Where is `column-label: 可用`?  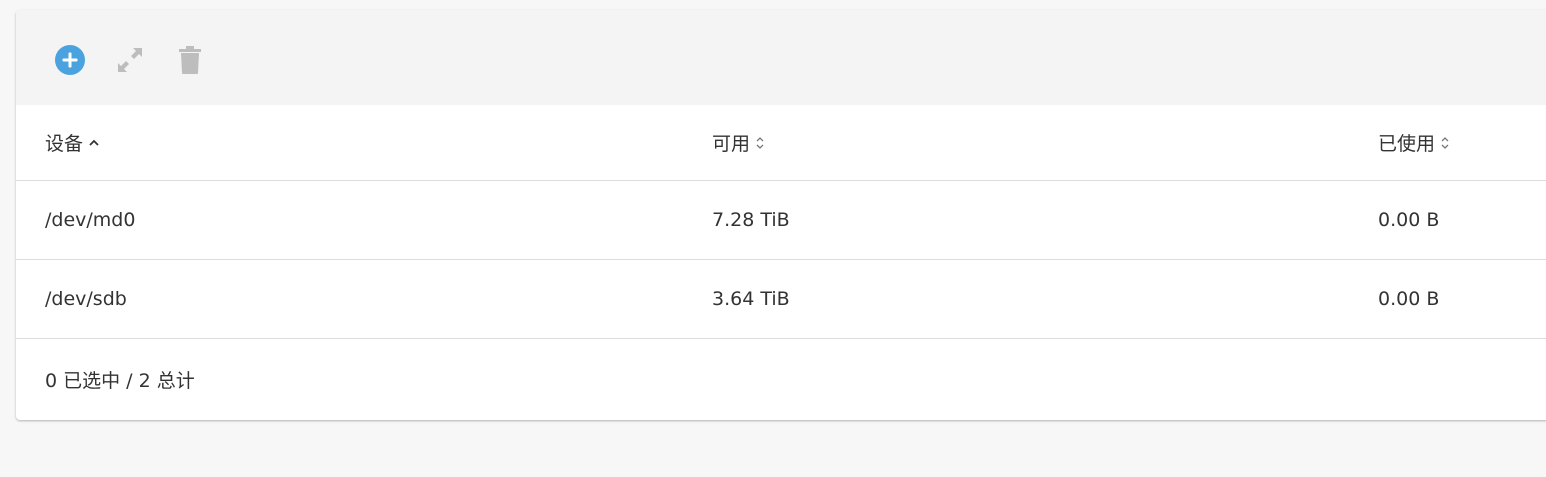 column-label: 可用 is located at coordinates (731, 144).